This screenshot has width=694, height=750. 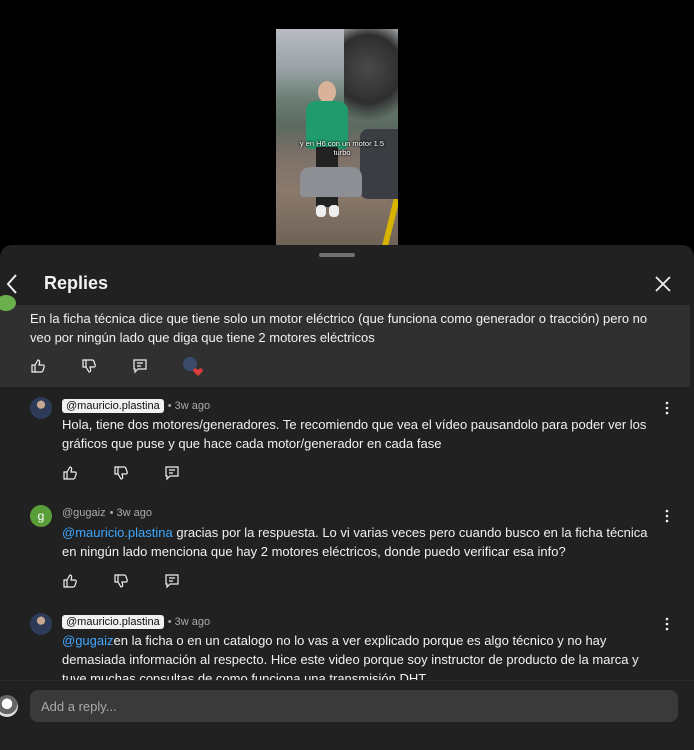 I want to click on reply-input, so click(x=354, y=706).